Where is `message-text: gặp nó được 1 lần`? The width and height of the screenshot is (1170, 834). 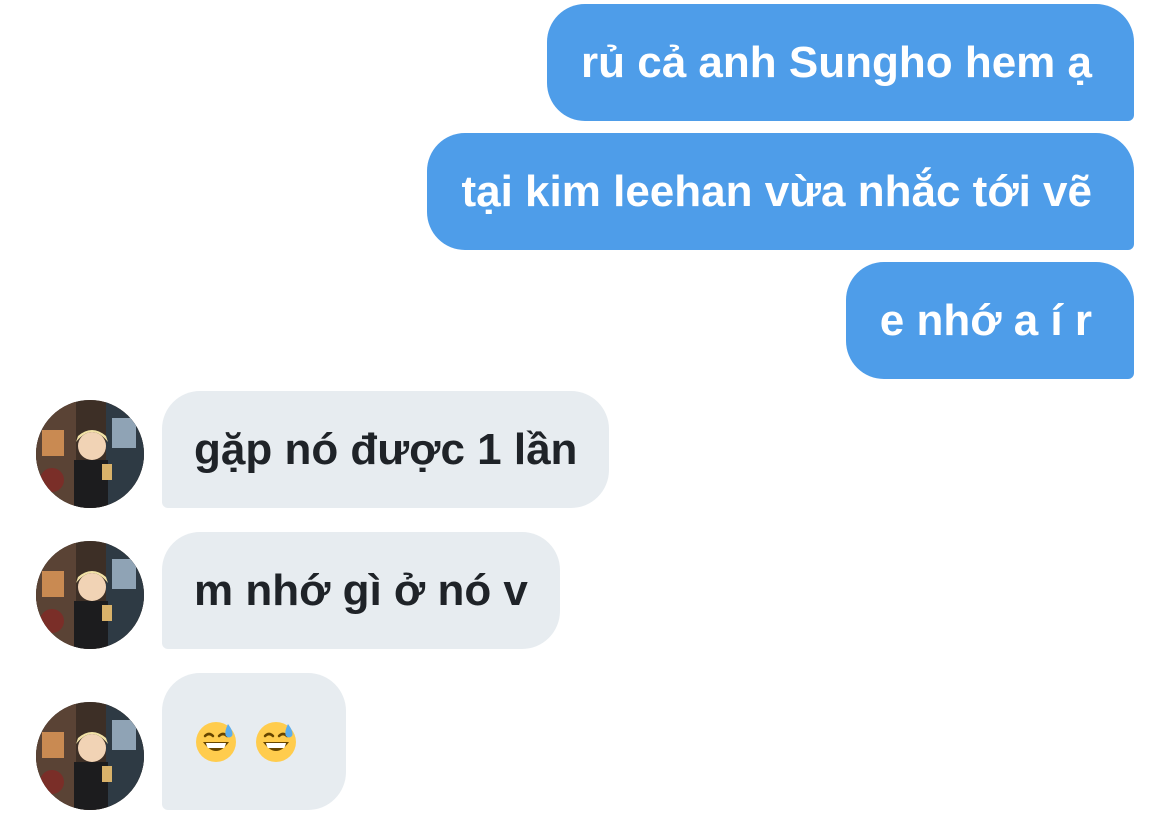 message-text: gặp nó được 1 lần is located at coordinates (386, 449).